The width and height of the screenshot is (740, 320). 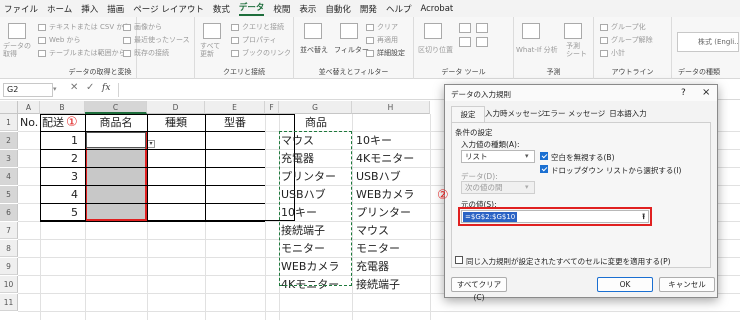 What do you see at coordinates (385, 53) in the screenshot?
I see `advanced-button: 詳細設定` at bounding box center [385, 53].